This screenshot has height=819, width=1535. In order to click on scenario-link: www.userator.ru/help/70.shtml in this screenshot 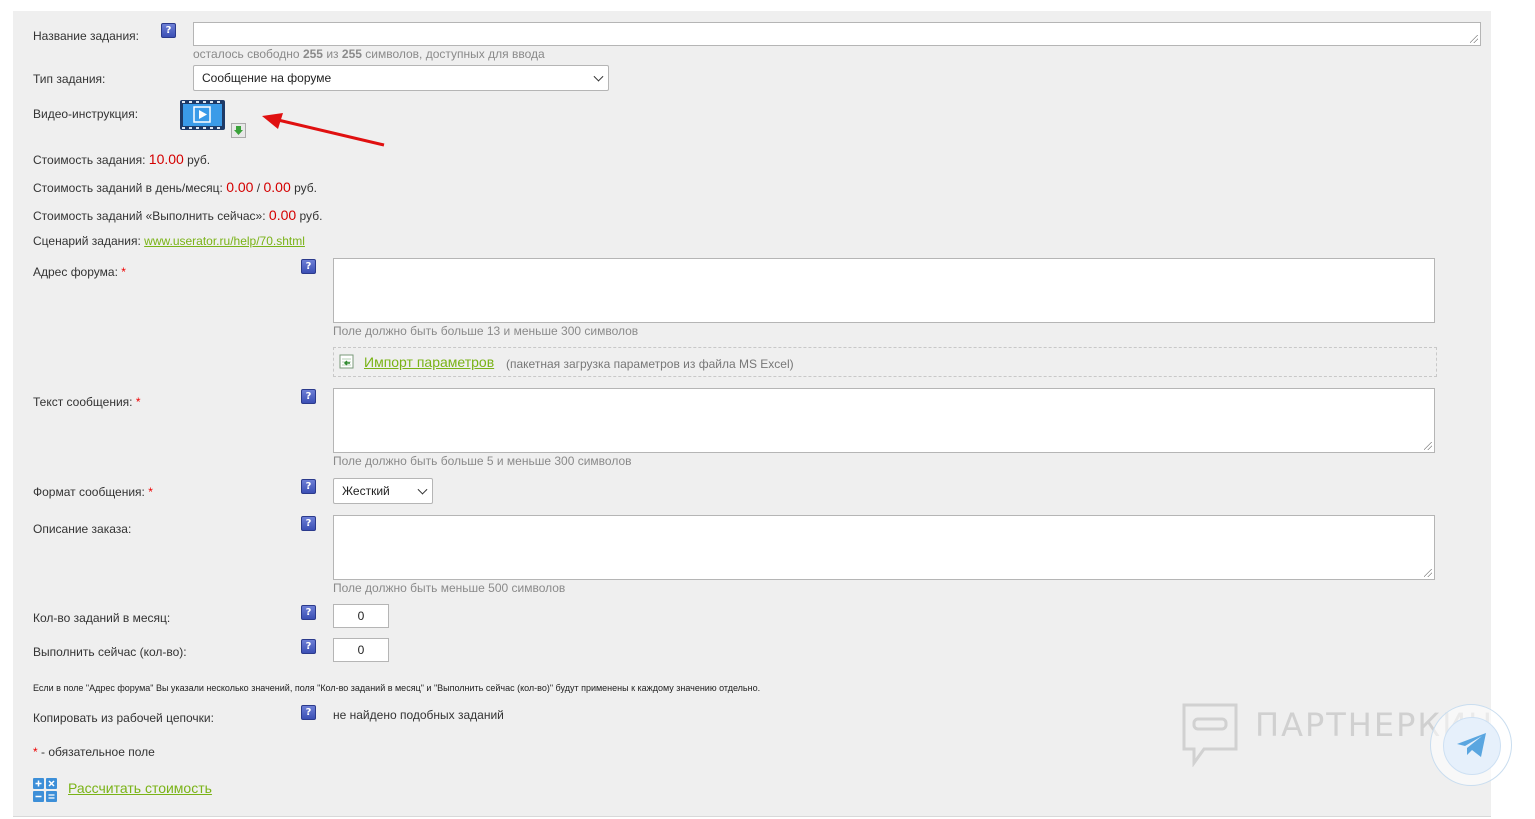, I will do `click(224, 241)`.